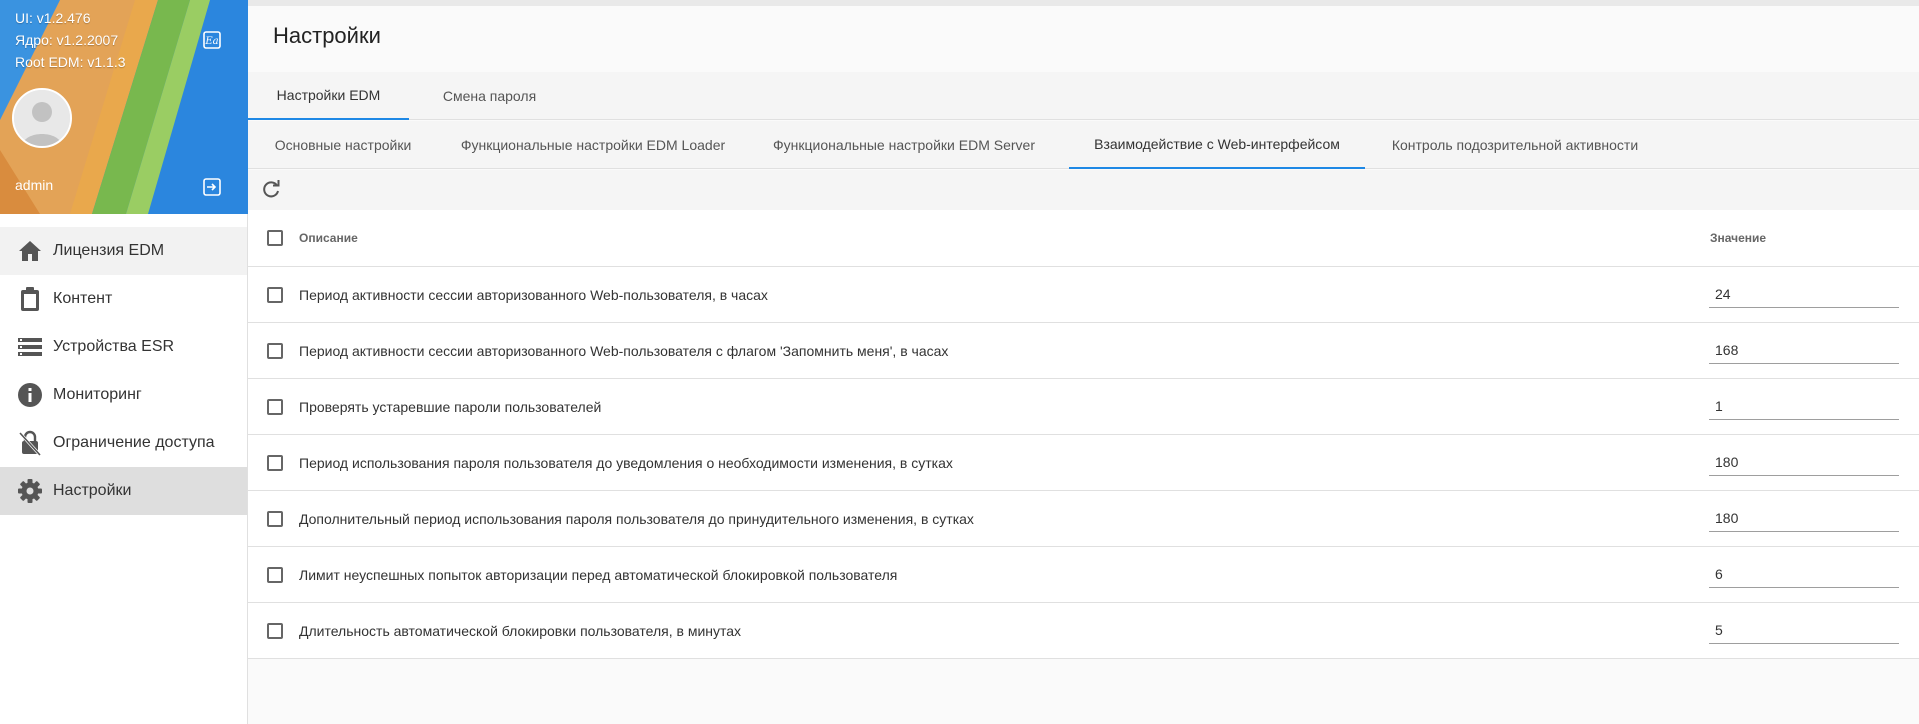 This screenshot has width=1919, height=724. I want to click on lock-off-icon, so click(30, 443).